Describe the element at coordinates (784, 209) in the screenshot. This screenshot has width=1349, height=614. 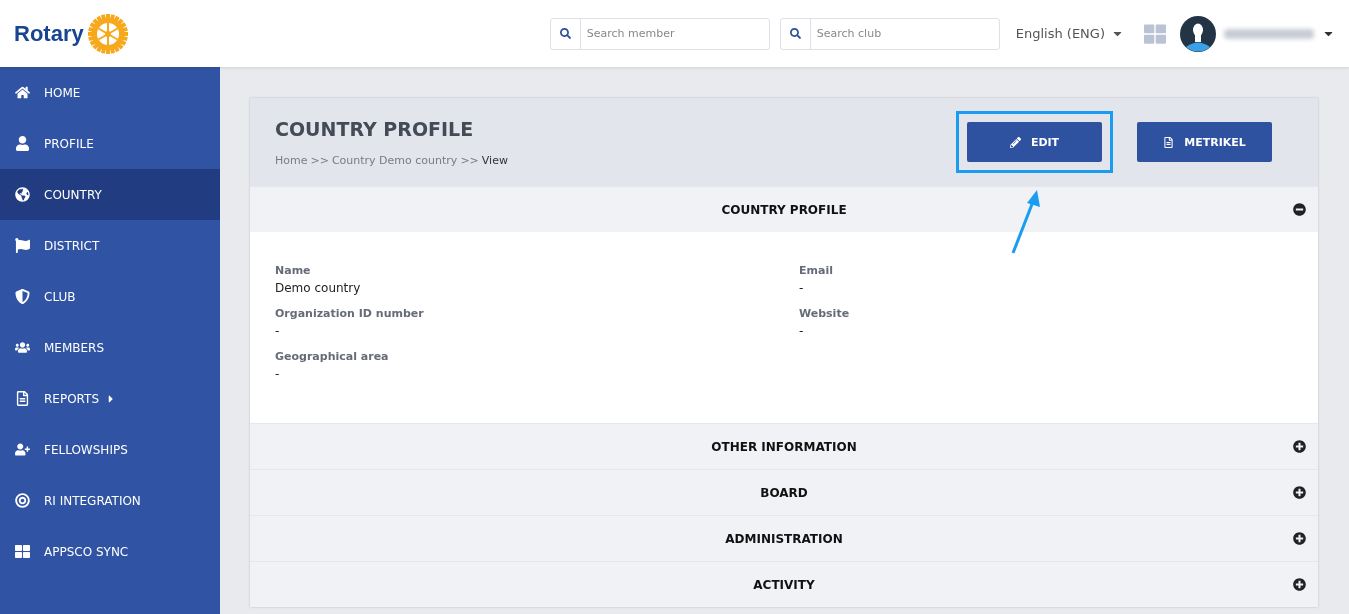
I see `section-header: COUNTRY PROFILE` at that location.